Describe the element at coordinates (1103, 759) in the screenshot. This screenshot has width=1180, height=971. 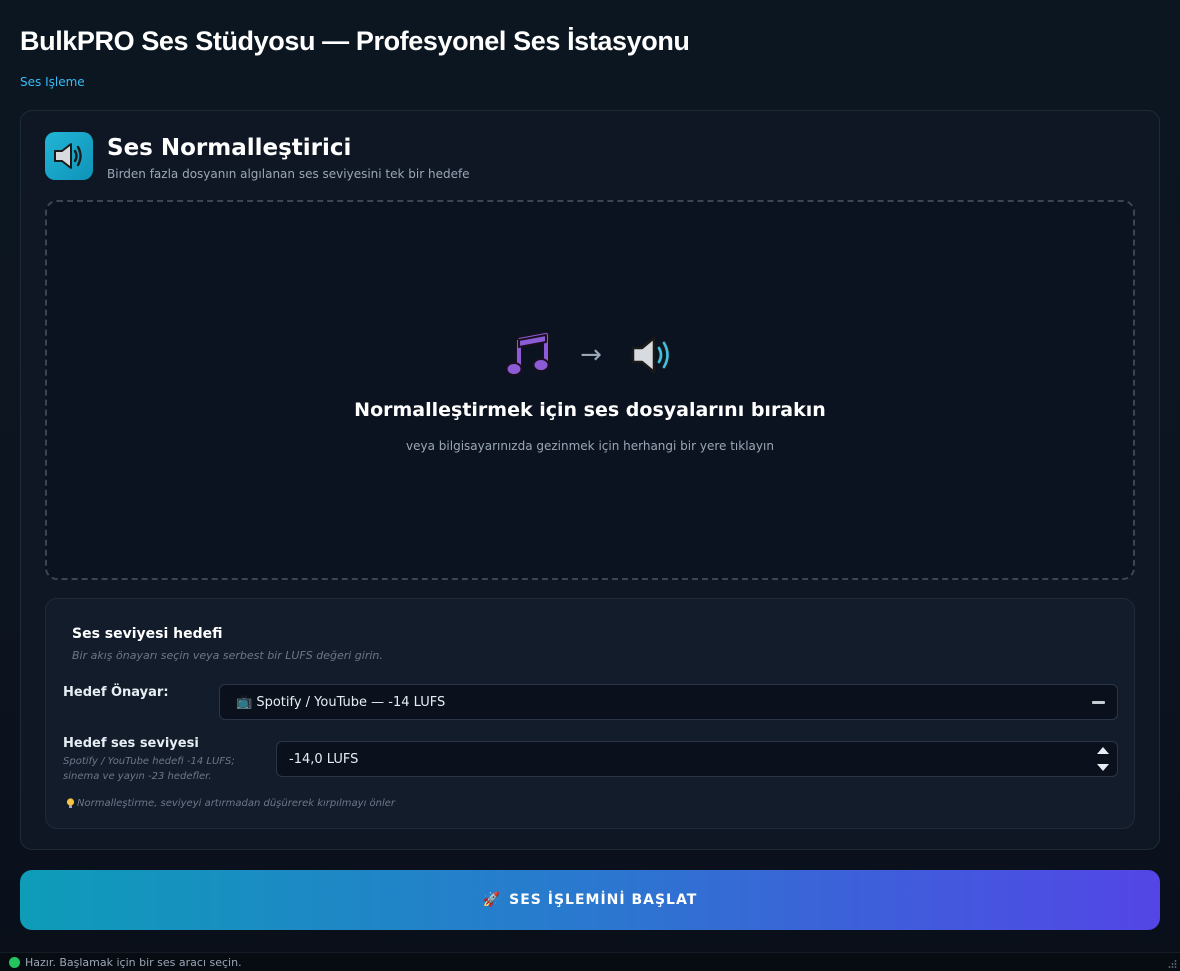
I see `level-stepper` at that location.